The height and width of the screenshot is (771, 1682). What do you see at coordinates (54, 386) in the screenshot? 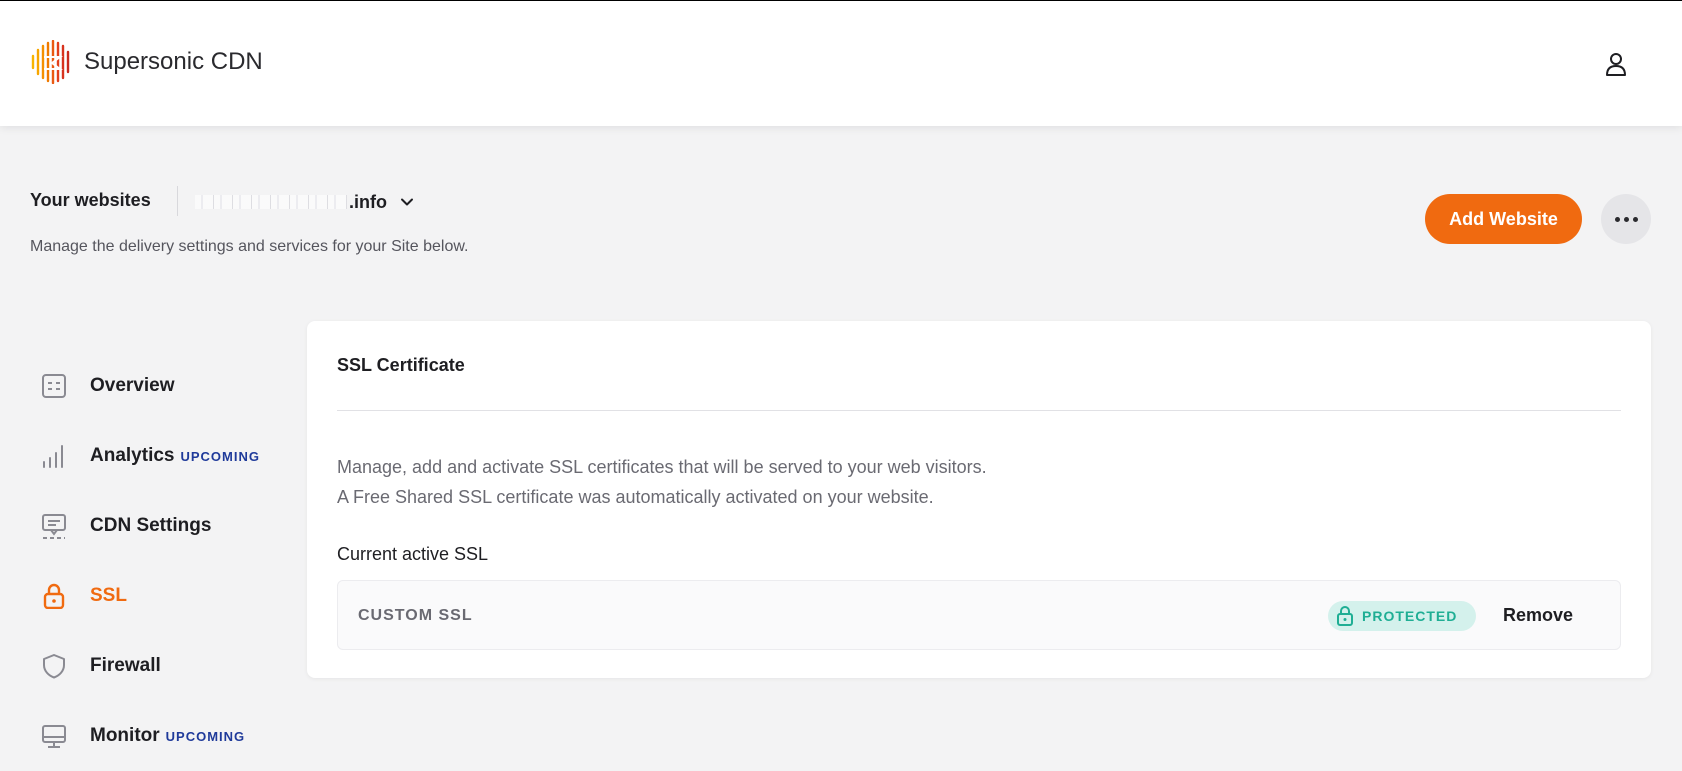
I see `overview-icon` at bounding box center [54, 386].